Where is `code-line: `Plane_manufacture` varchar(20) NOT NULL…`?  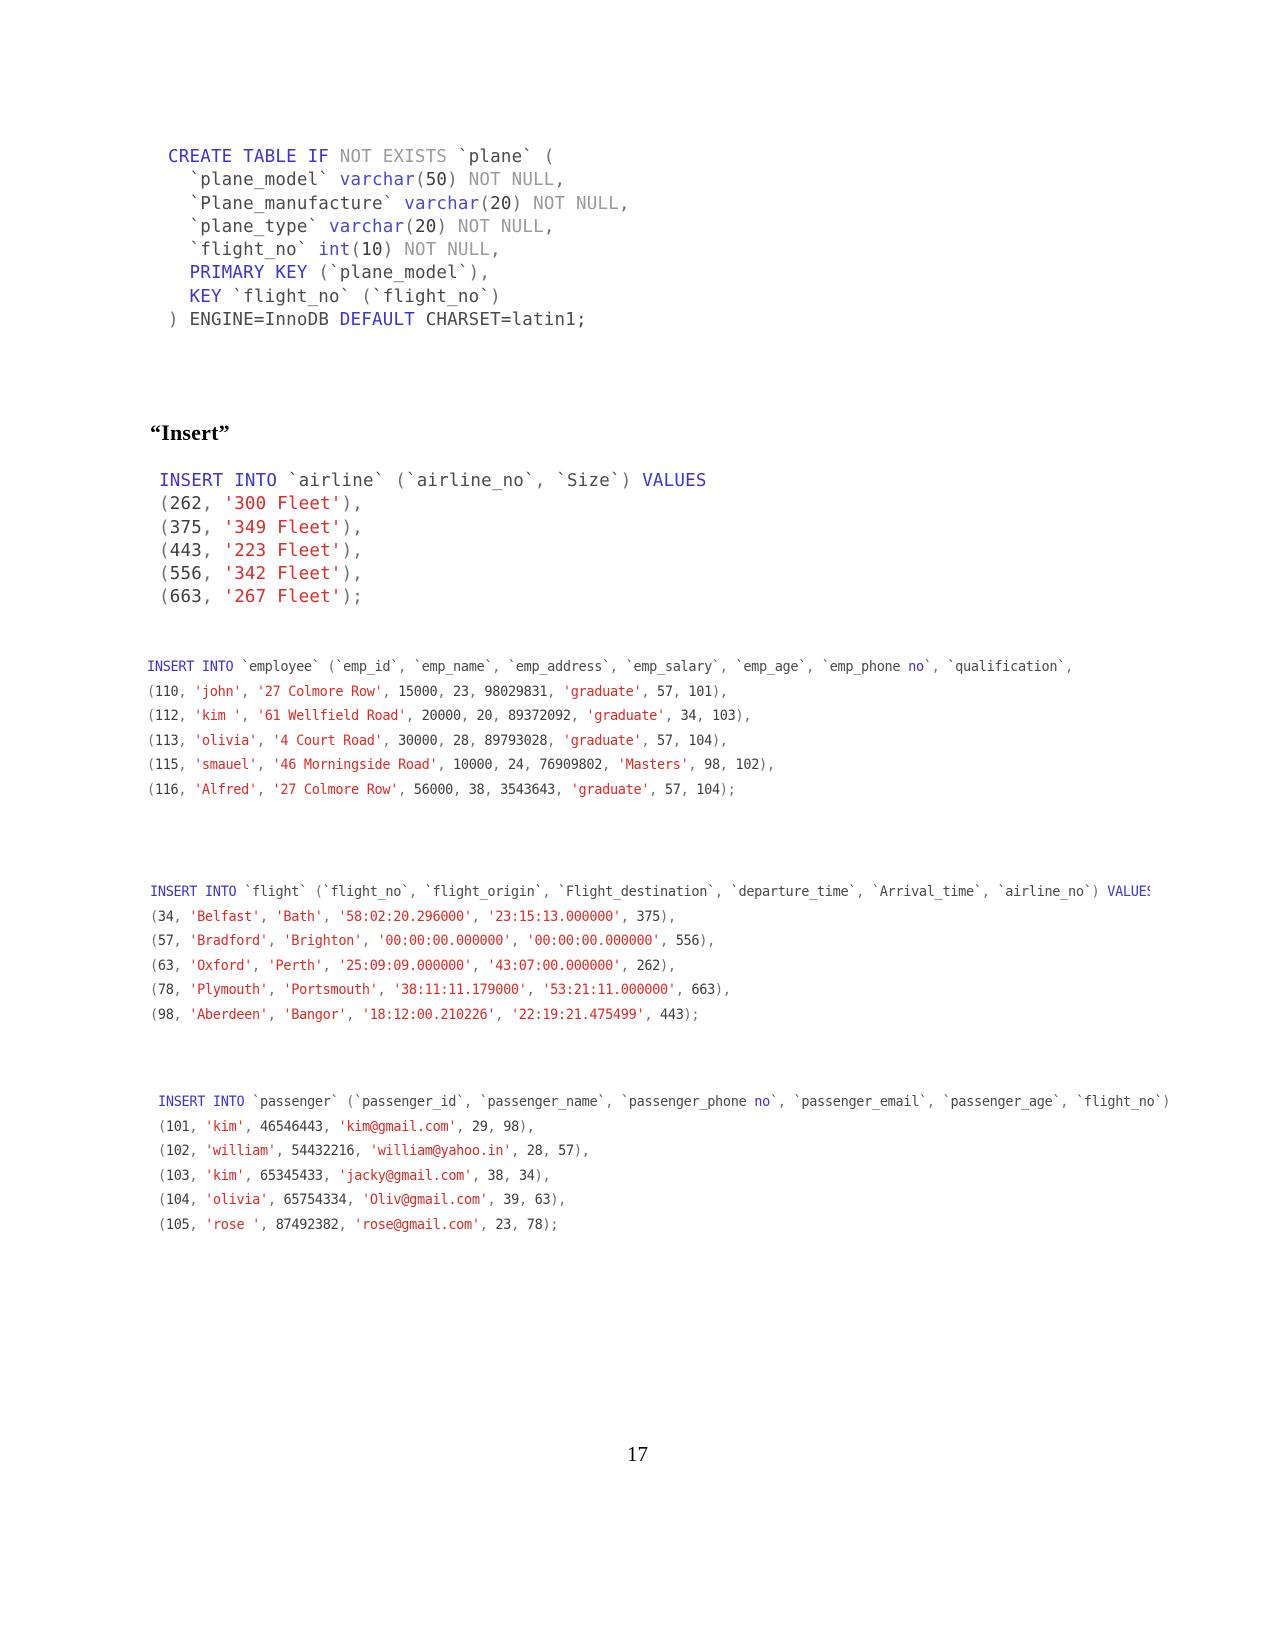 code-line: `Plane_manufacture` varchar(20) NOT NULL… is located at coordinates (399, 204).